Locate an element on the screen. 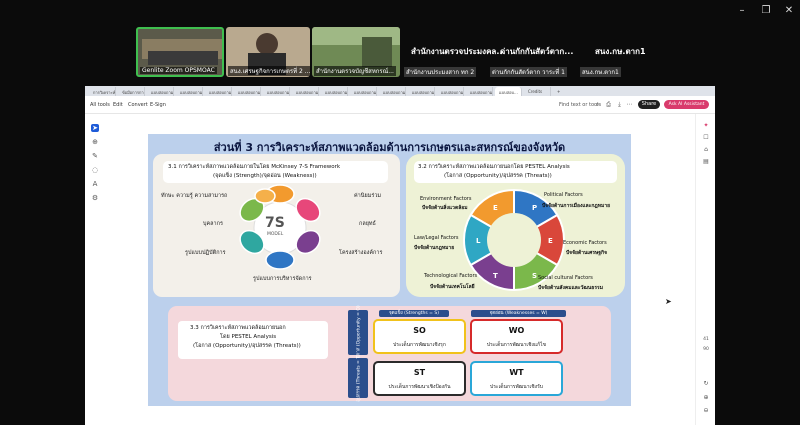 The width and height of the screenshot is (800, 425). petal-skills is located at coordinates (265, 196).